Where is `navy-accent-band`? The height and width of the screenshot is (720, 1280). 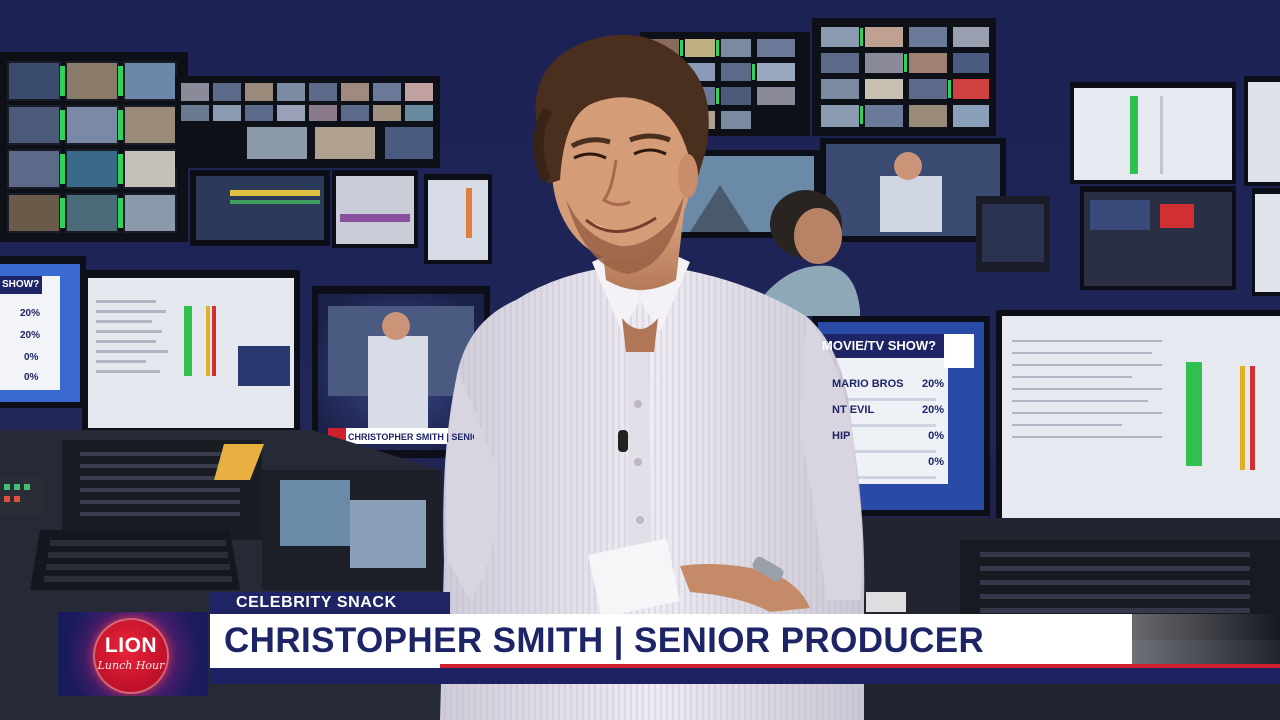 navy-accent-band is located at coordinates (745, 676).